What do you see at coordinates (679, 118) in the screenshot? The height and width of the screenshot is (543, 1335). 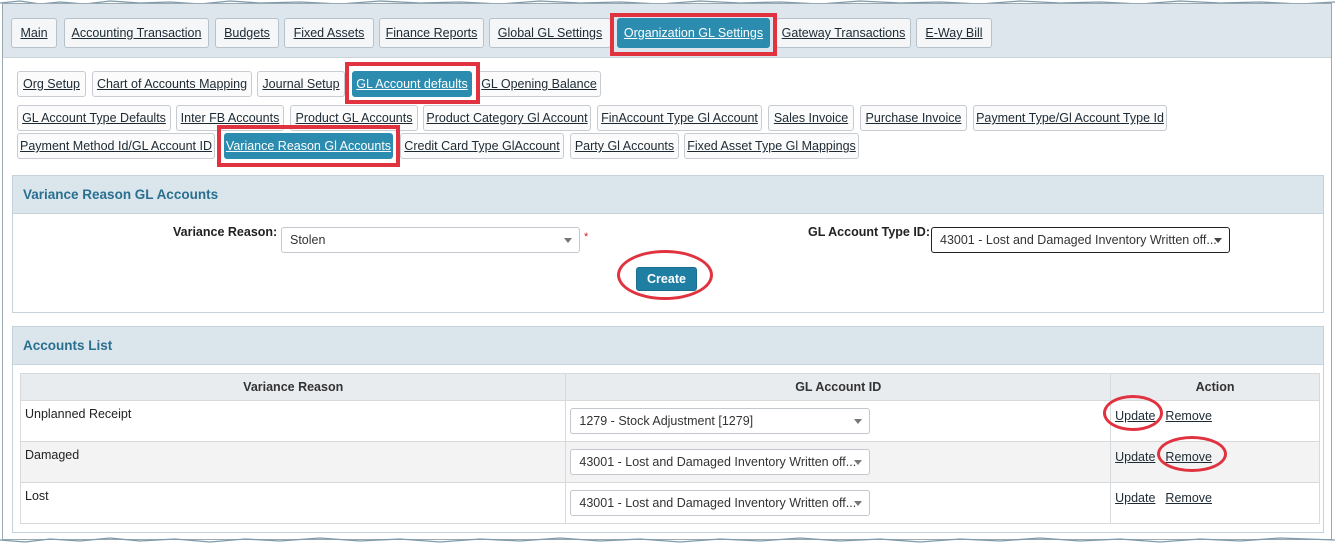 I see `subtab-finaccount-type-gl-account: FinAccount Type Gl Account` at bounding box center [679, 118].